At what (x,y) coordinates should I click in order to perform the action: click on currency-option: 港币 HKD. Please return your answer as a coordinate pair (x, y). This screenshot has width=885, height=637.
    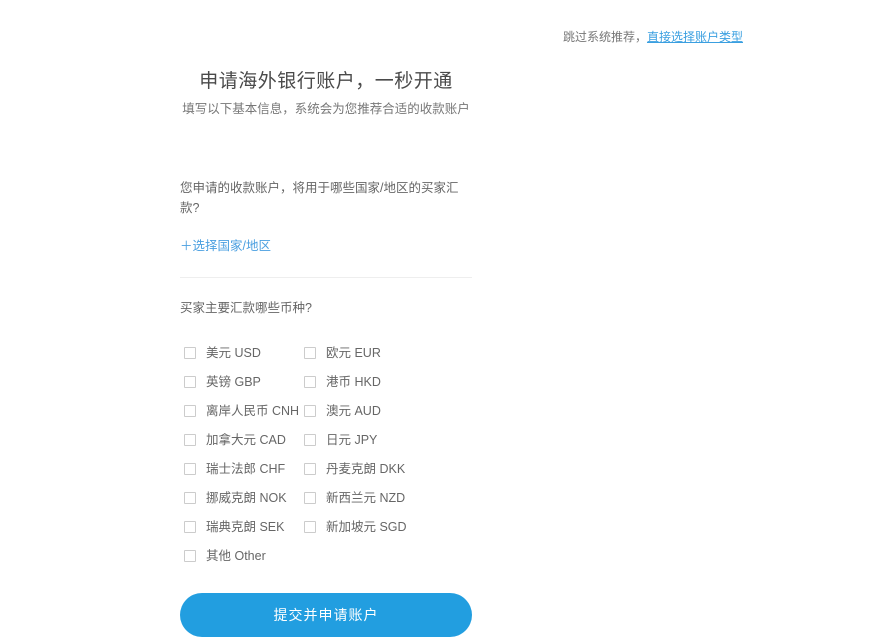
    Looking at the image, I should click on (390, 381).